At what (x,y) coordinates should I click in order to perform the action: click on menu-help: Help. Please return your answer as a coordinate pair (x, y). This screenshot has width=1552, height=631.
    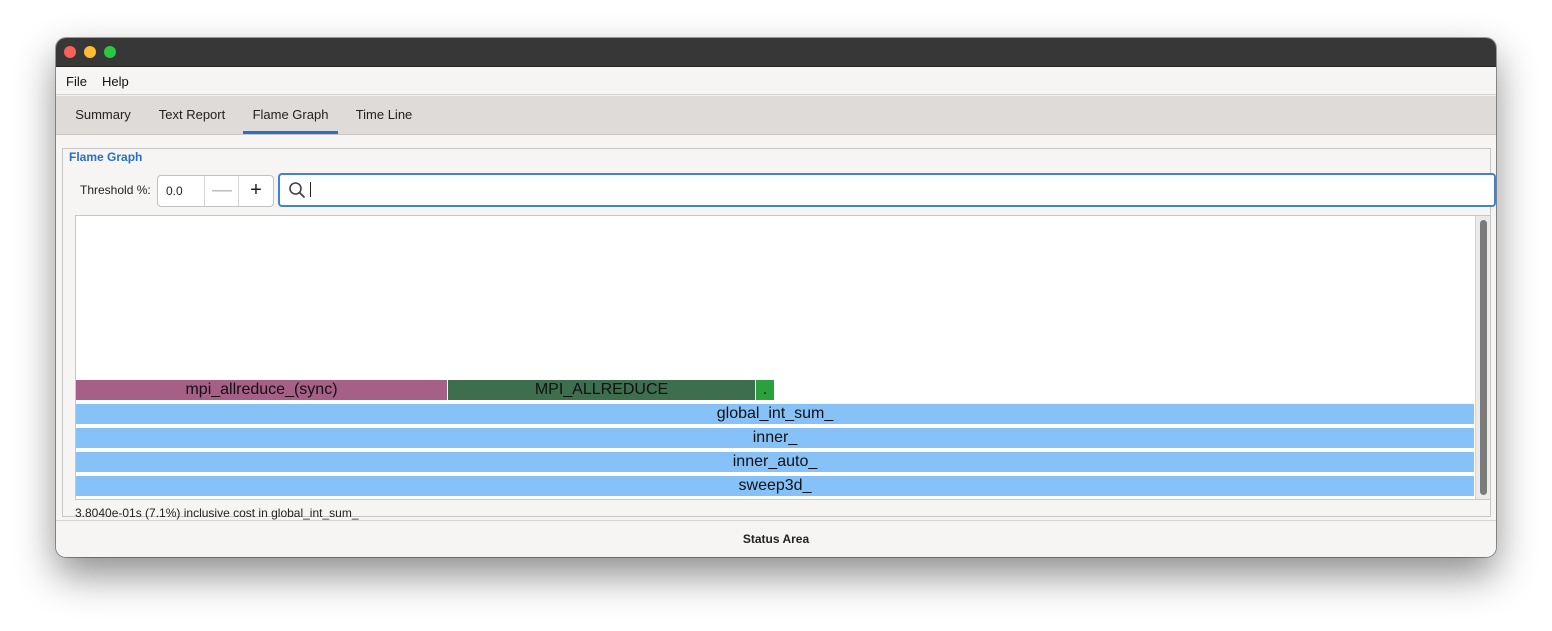
    Looking at the image, I should click on (115, 81).